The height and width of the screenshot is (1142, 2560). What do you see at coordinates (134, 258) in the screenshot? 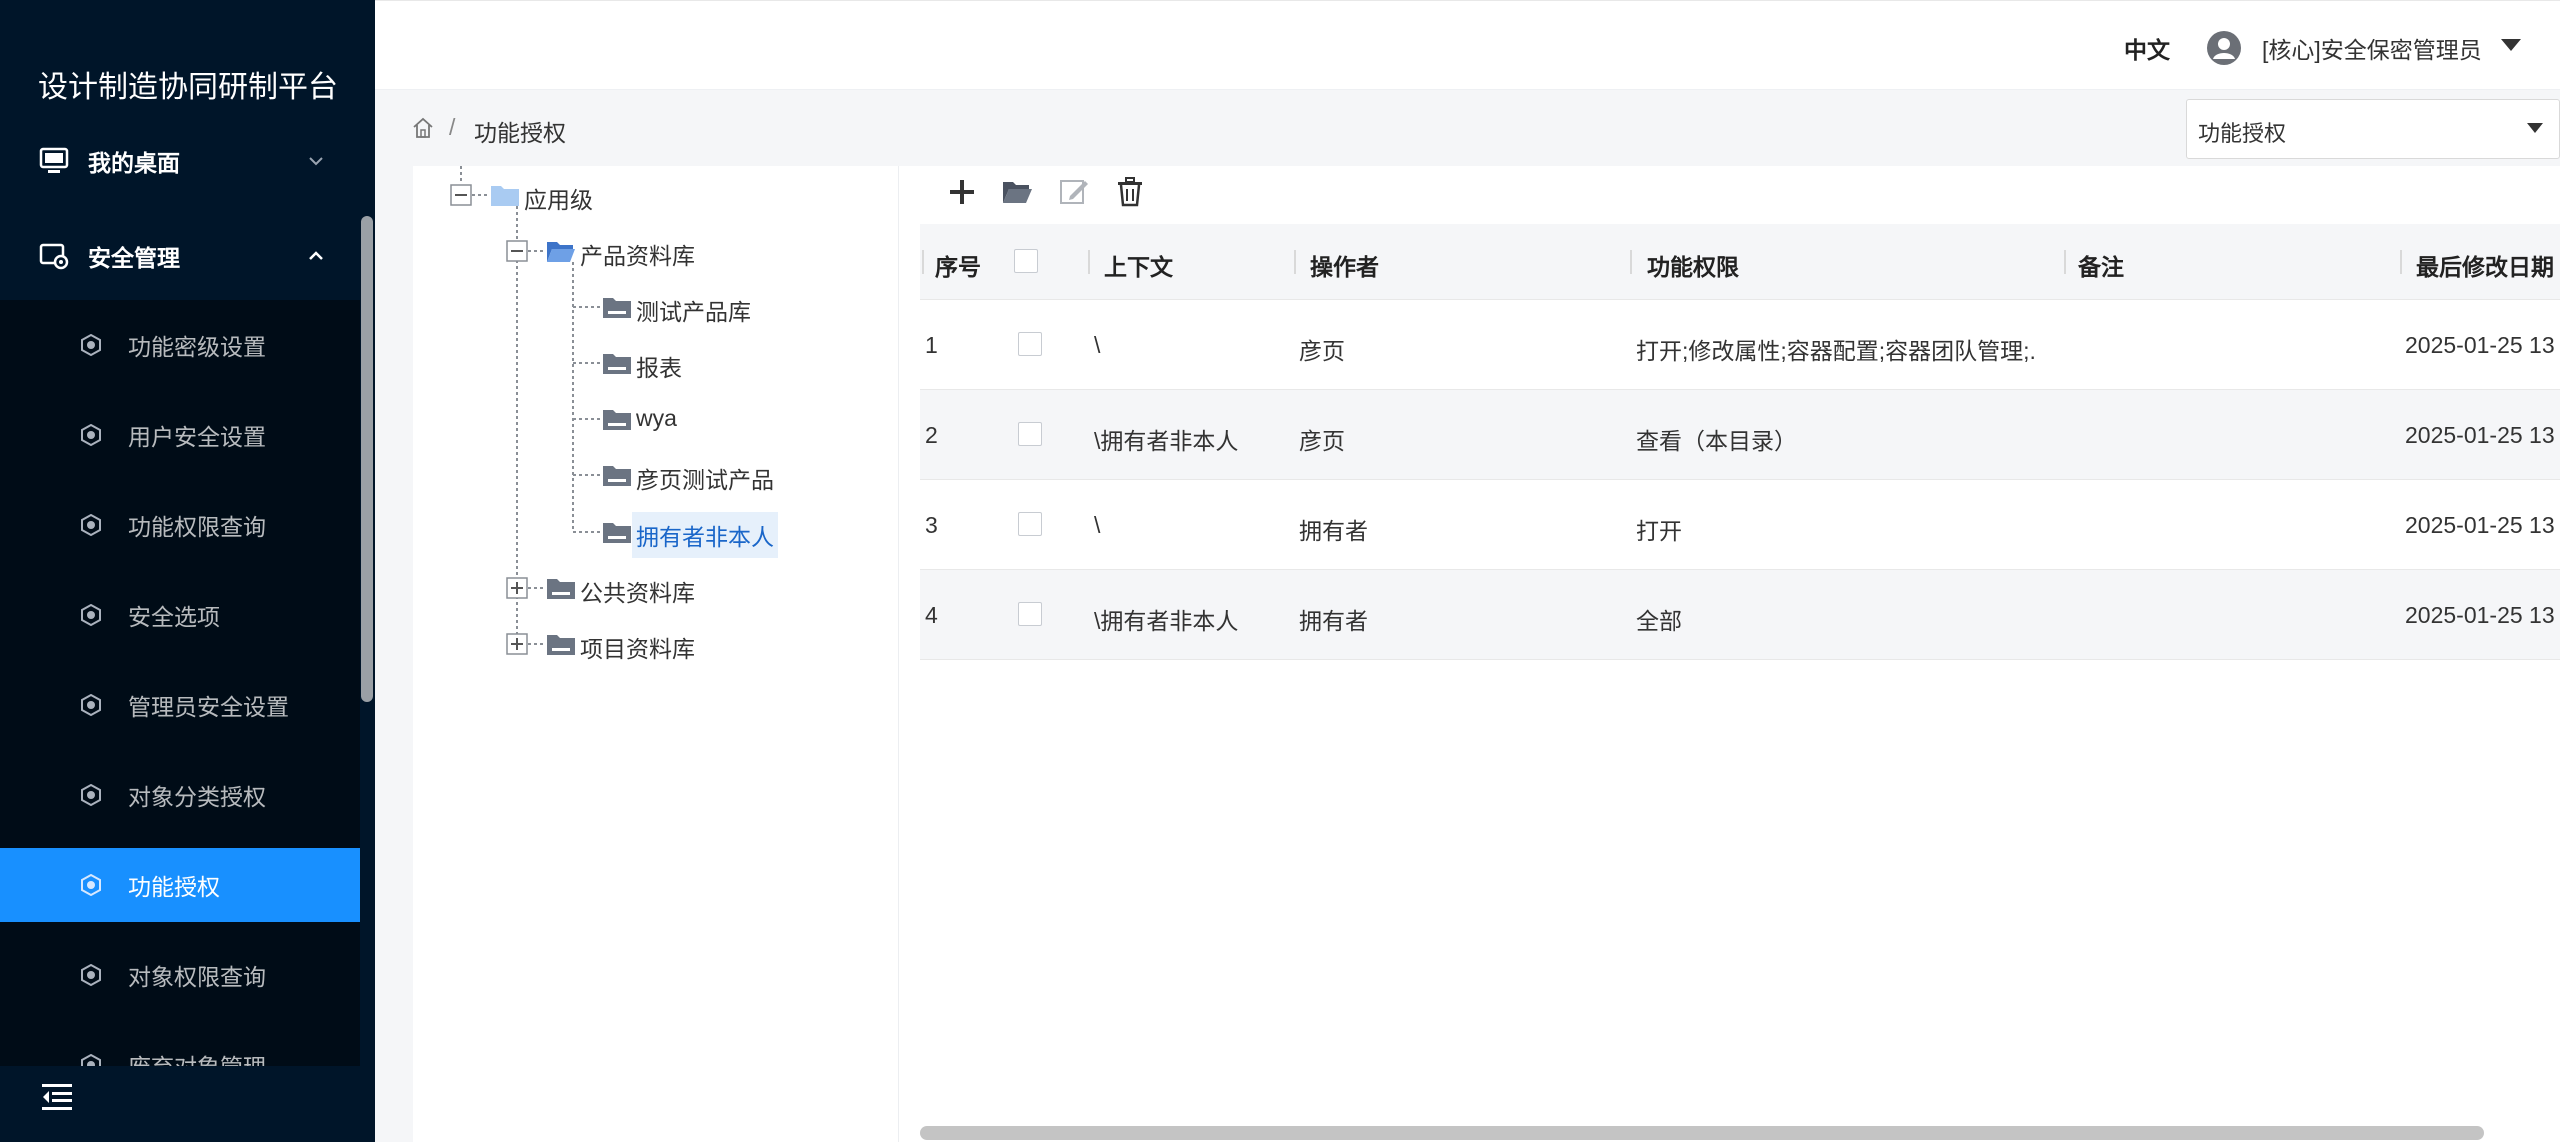
I see `menu-group-label: 安全管理` at bounding box center [134, 258].